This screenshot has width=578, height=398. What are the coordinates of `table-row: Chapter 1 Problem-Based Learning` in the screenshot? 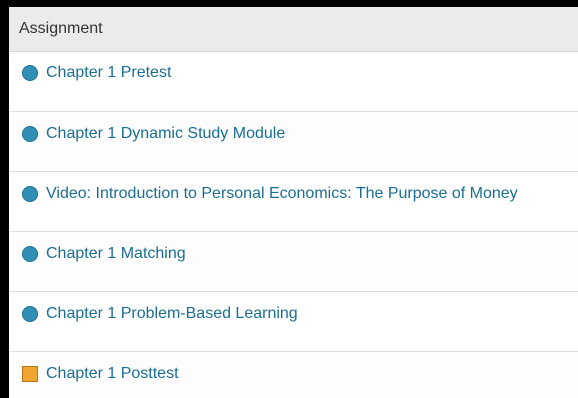 It's located at (293, 322).